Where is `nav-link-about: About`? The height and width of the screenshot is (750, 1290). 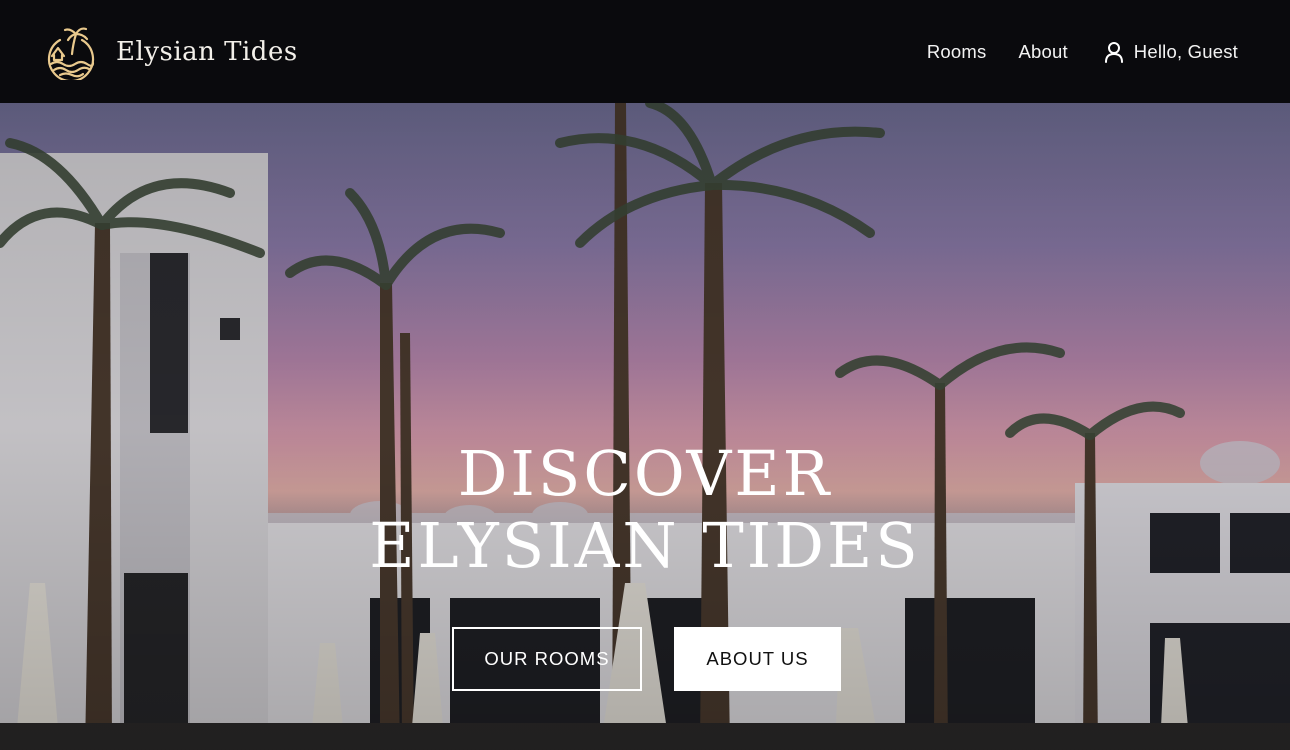 nav-link-about: About is located at coordinates (1042, 52).